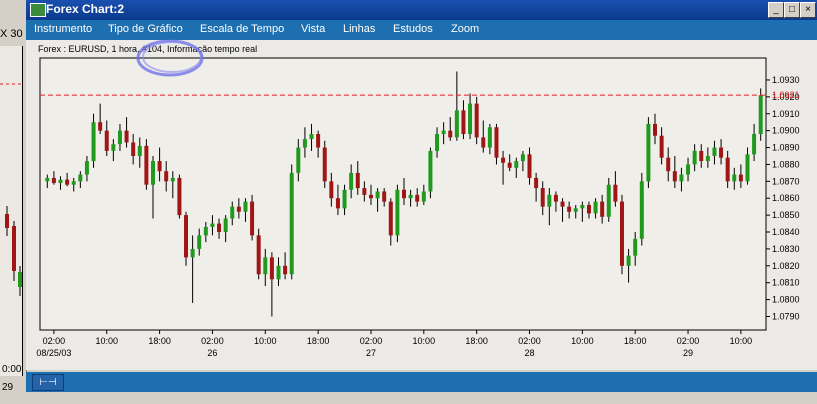  I want to click on y-tick-label: 1.0900, so click(786, 131).